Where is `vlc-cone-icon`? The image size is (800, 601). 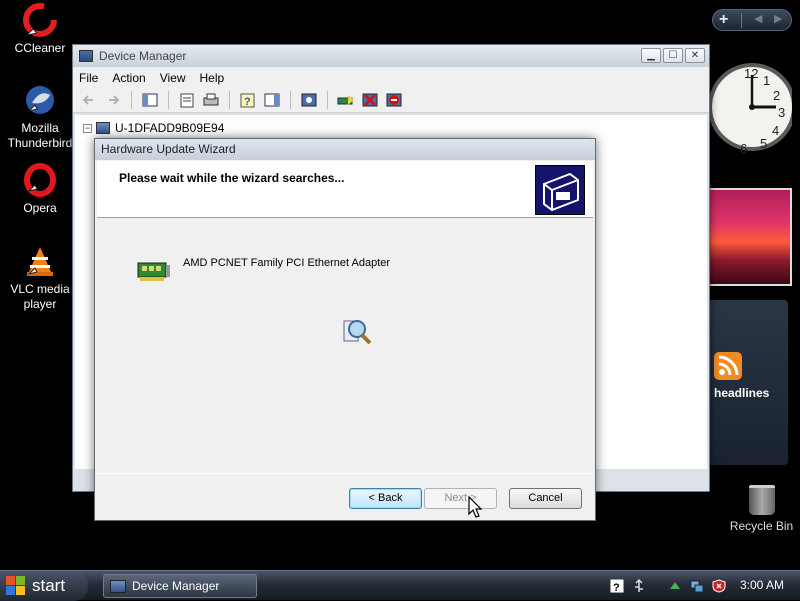
vlc-cone-icon is located at coordinates (40, 261).